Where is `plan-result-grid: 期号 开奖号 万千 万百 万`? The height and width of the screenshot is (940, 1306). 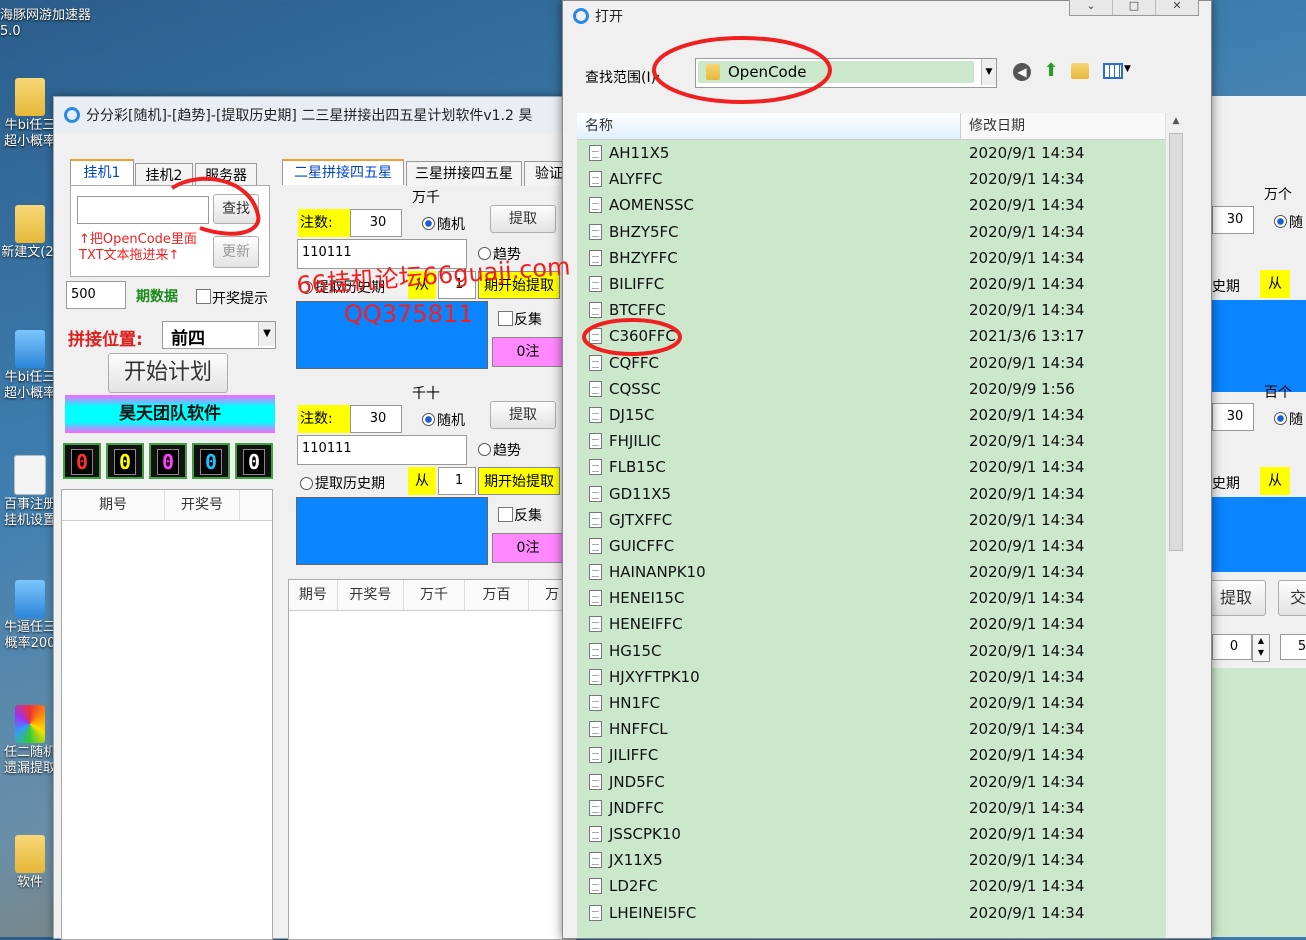 plan-result-grid: 期号 开奖号 万千 万百 万 is located at coordinates (432, 759).